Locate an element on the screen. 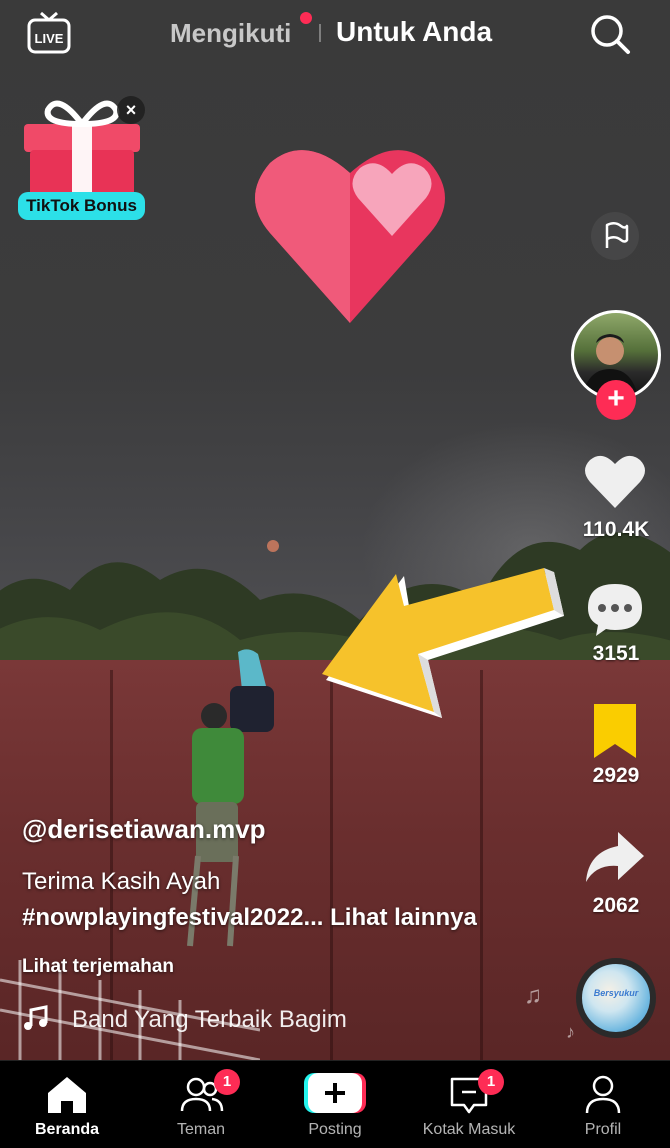  music-disc is located at coordinates (616, 998).